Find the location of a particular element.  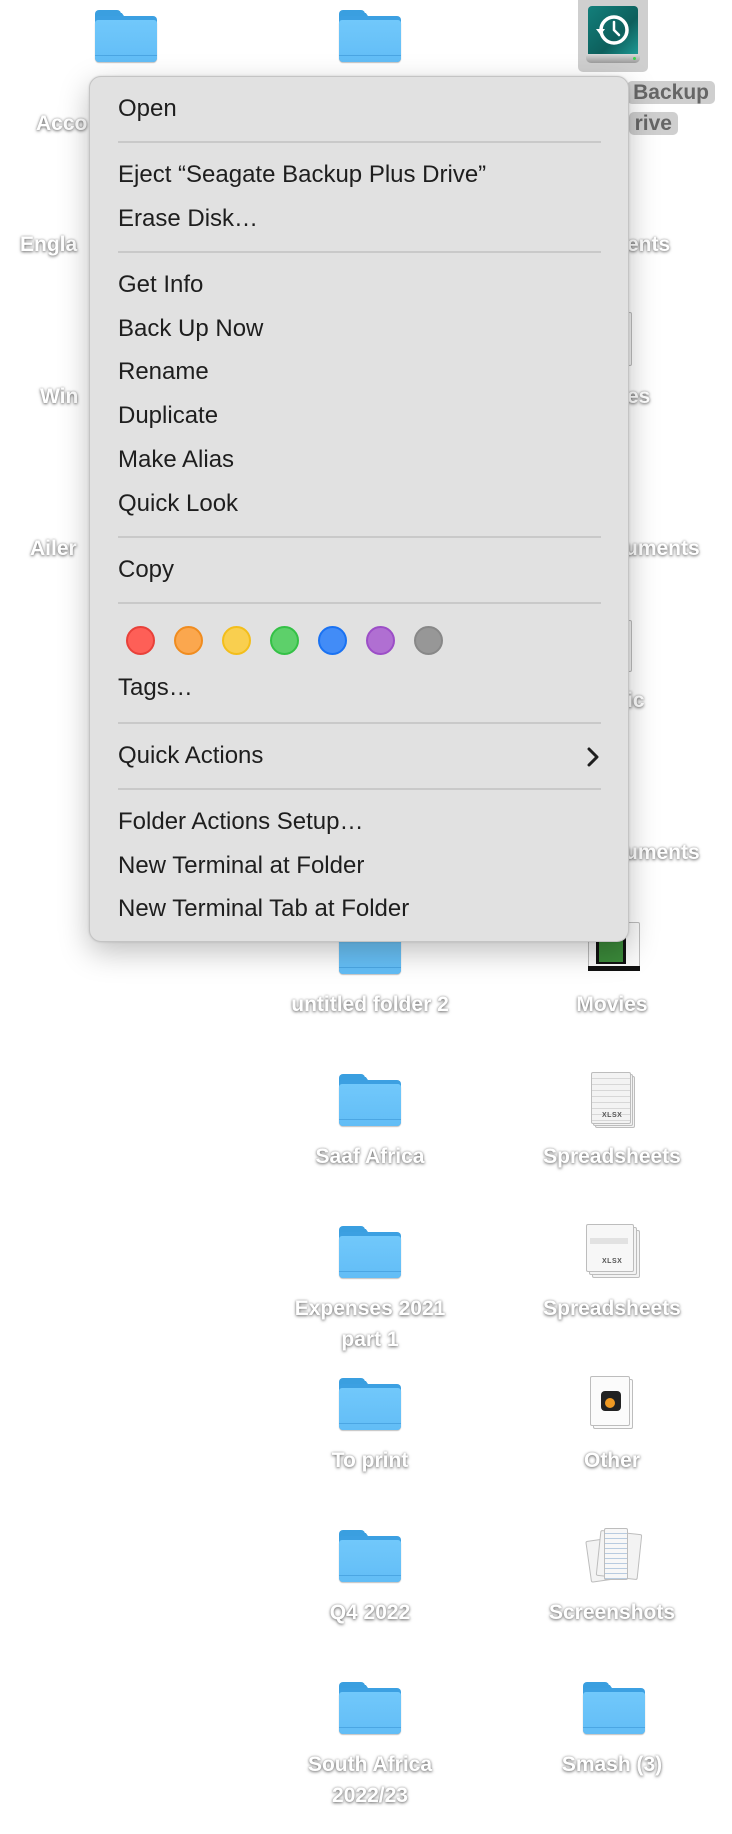

desktop-item-label: Q4 2022 is located at coordinates (370, 1612).